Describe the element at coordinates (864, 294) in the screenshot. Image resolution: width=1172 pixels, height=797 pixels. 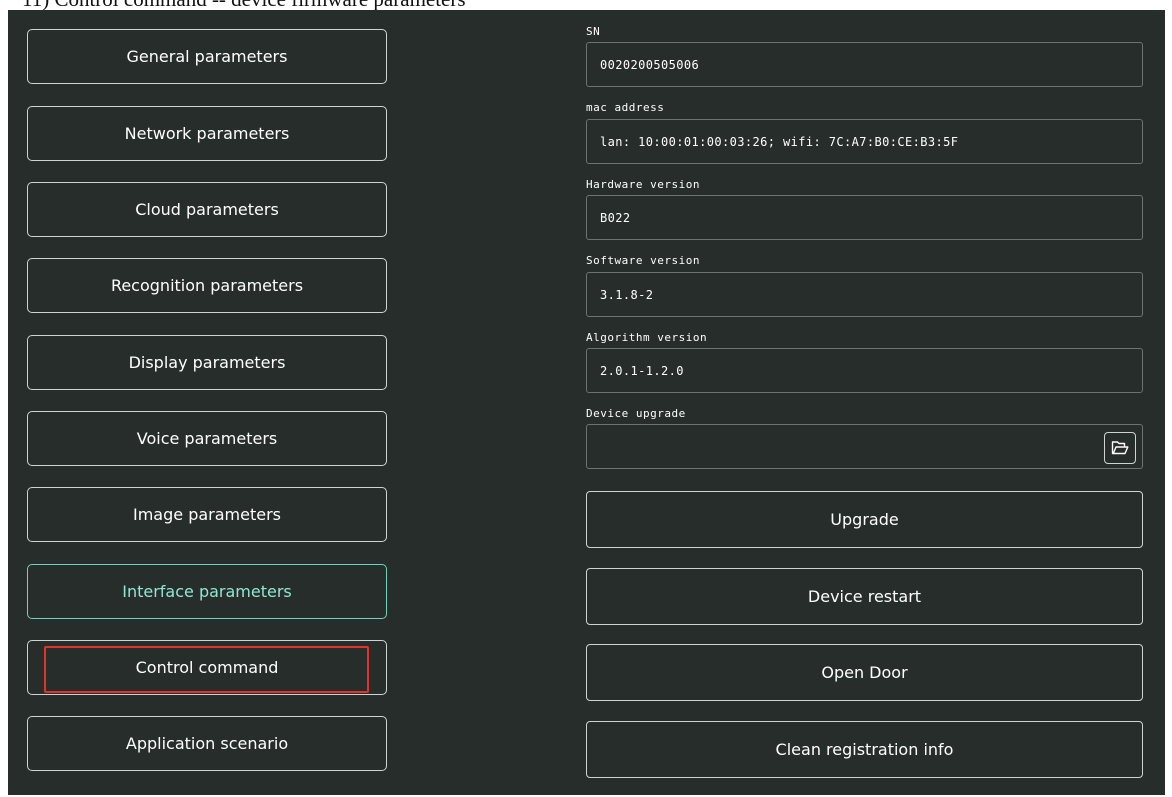
I see `software-version-field: 3.1.8-2` at that location.